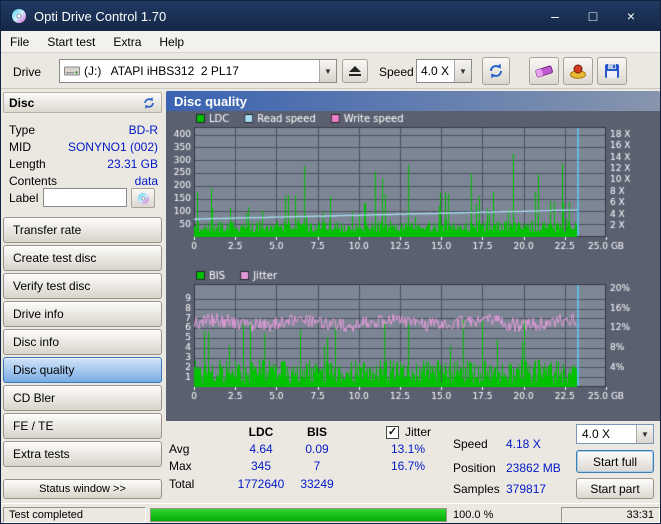  What do you see at coordinates (85, 197) in the screenshot?
I see `disc-label-input` at bounding box center [85, 197].